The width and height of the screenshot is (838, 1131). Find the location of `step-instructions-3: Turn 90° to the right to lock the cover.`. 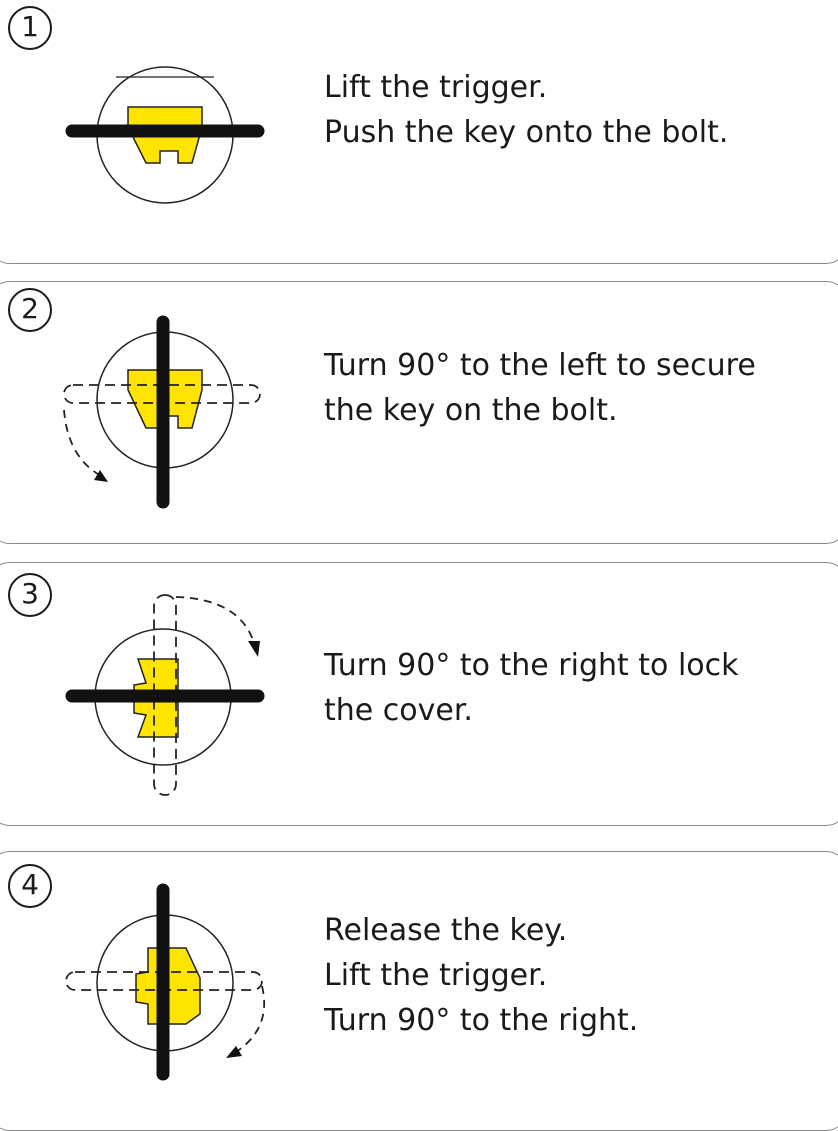

step-instructions-3: Turn 90° to the right to lock the cover. is located at coordinates (531, 688).